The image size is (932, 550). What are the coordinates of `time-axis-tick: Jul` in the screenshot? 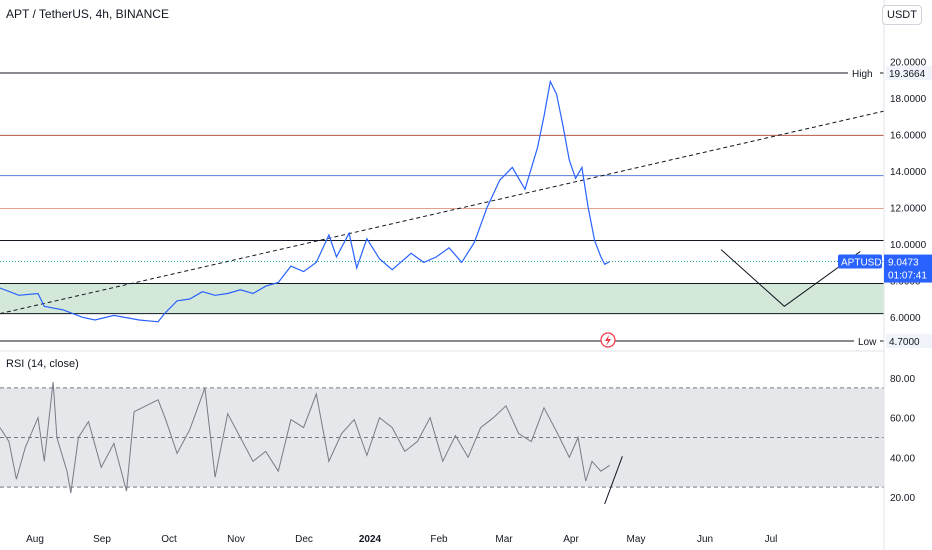 It's located at (771, 539).